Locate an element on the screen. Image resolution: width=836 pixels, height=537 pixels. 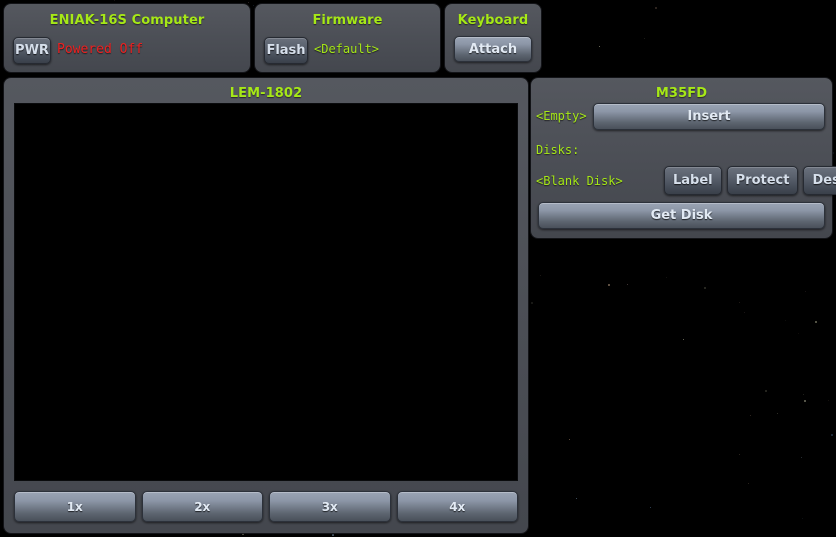
firmware-value-text: <Default> is located at coordinates (347, 49).